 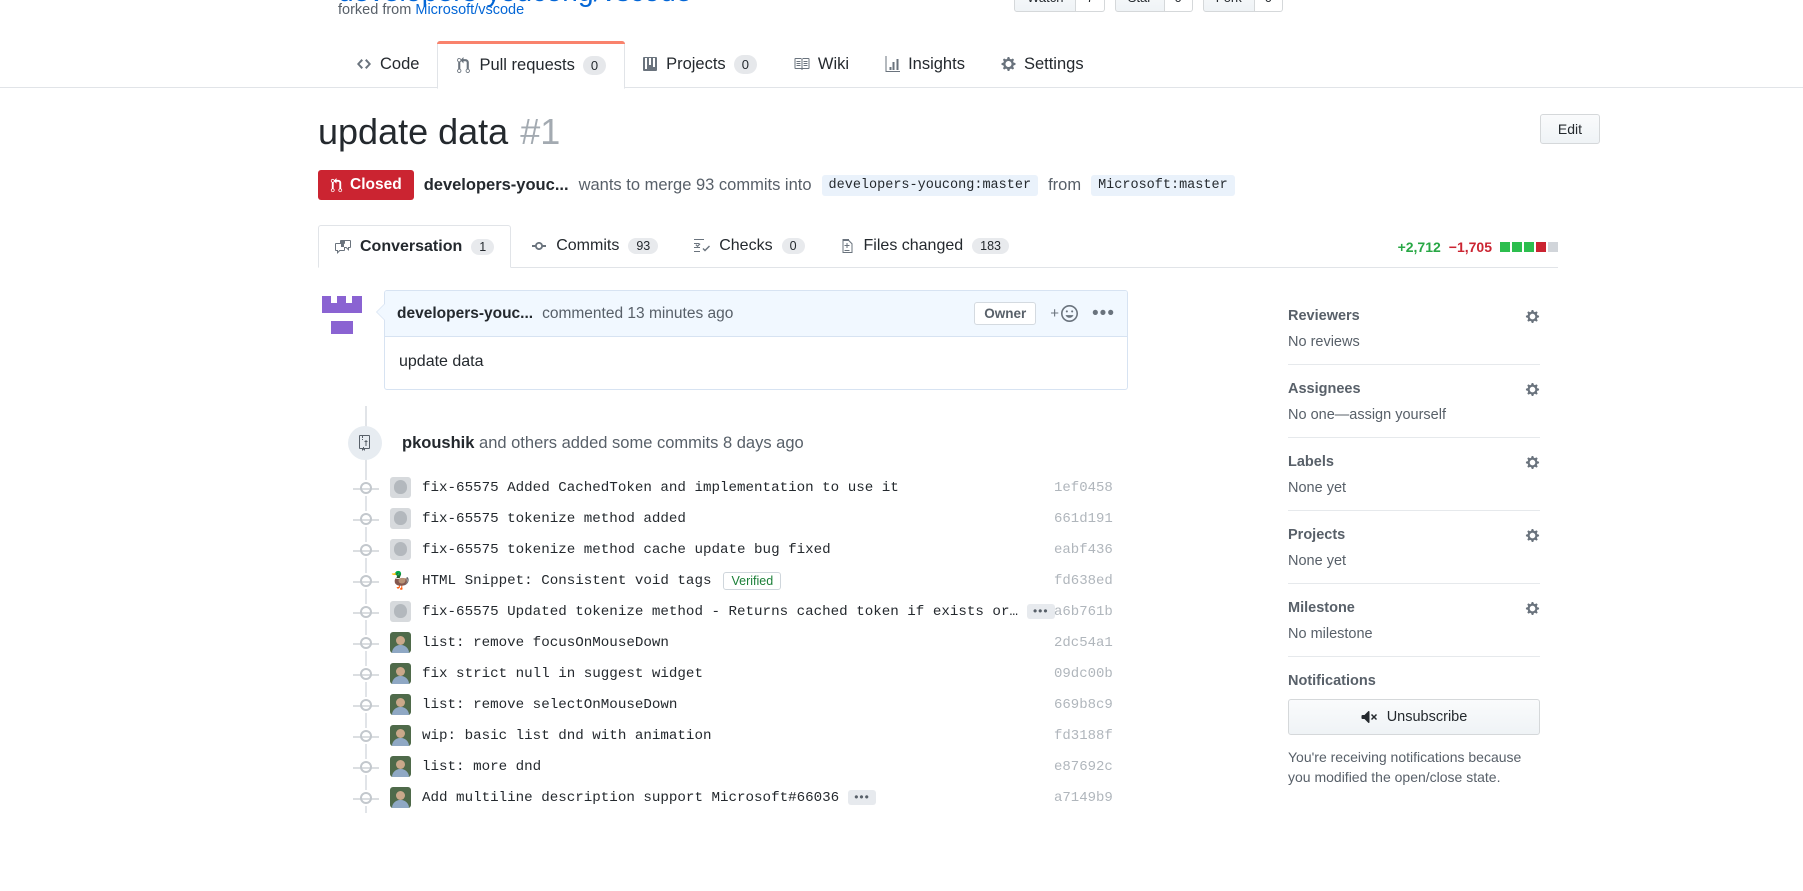 I want to click on commit-message: list: remove focusOnMouseDown, so click(x=545, y=643).